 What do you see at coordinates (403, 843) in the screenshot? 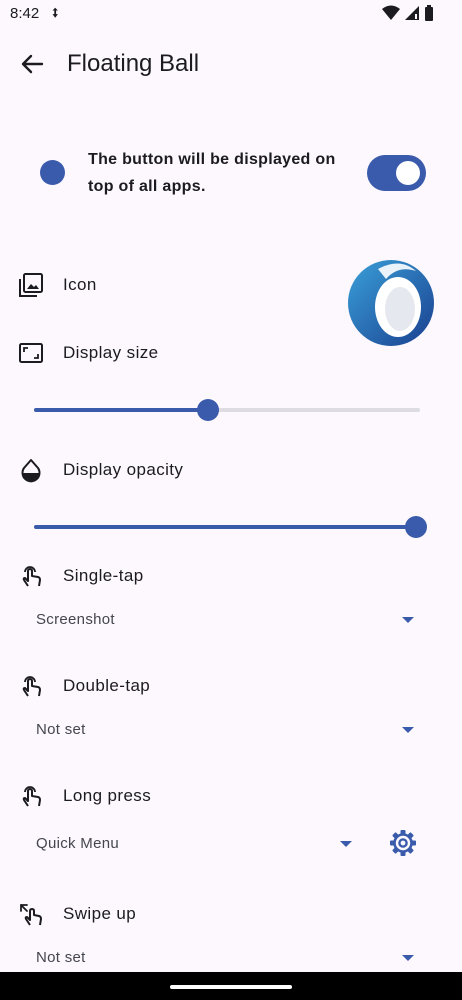
I see `gear-icon` at bounding box center [403, 843].